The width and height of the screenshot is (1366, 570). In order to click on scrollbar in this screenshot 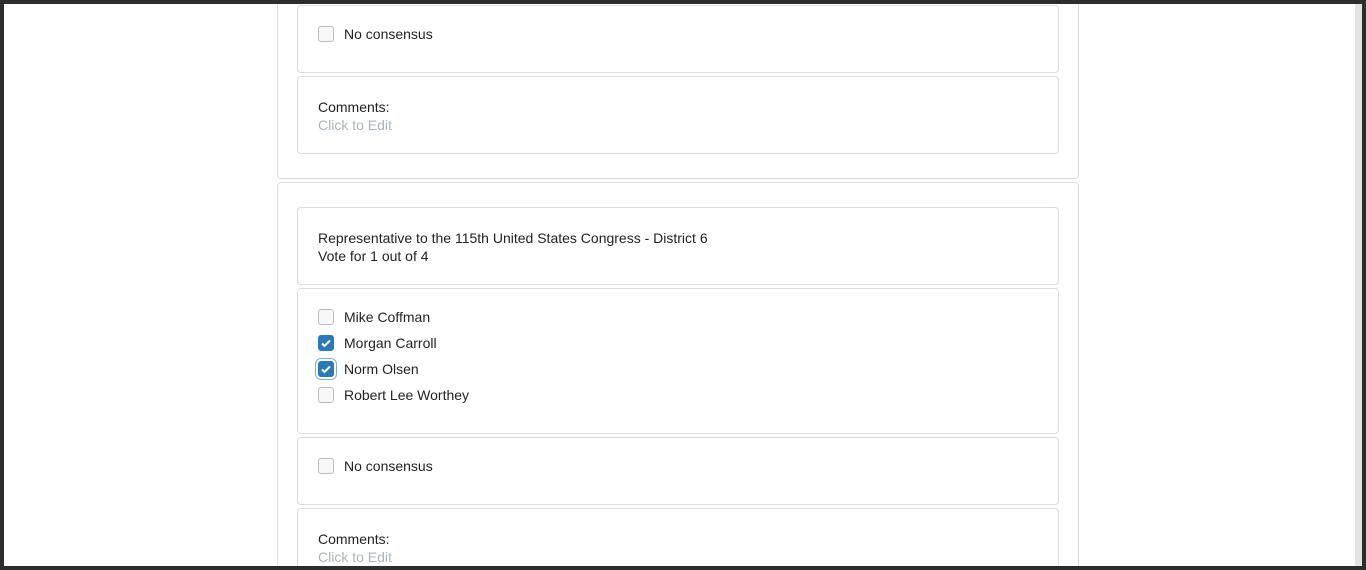, I will do `click(1358, 285)`.